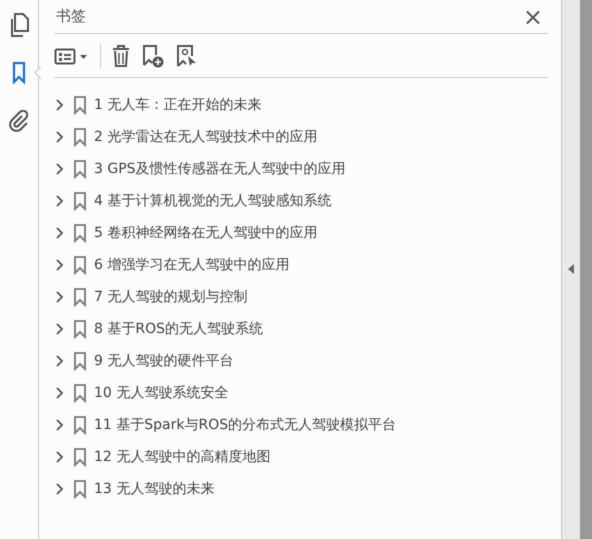  I want to click on bookmark-item: 12 无人驾驶中的高精度地图, so click(182, 457).